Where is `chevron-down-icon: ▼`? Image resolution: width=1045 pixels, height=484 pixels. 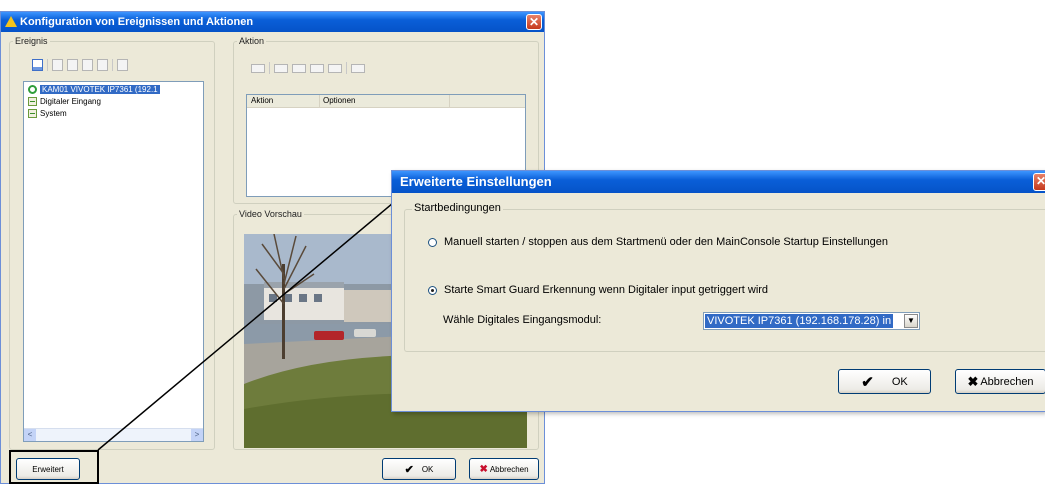
chevron-down-icon: ▼ is located at coordinates (911, 321).